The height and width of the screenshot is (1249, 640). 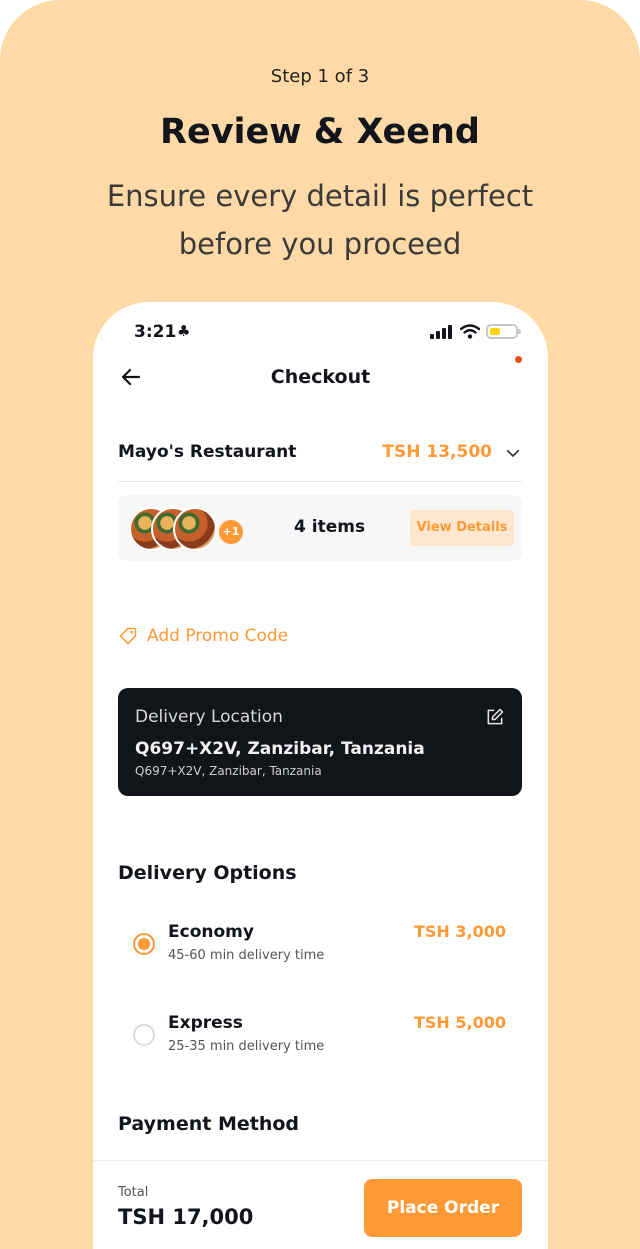 What do you see at coordinates (462, 528) in the screenshot?
I see `view-details-button: View Details` at bounding box center [462, 528].